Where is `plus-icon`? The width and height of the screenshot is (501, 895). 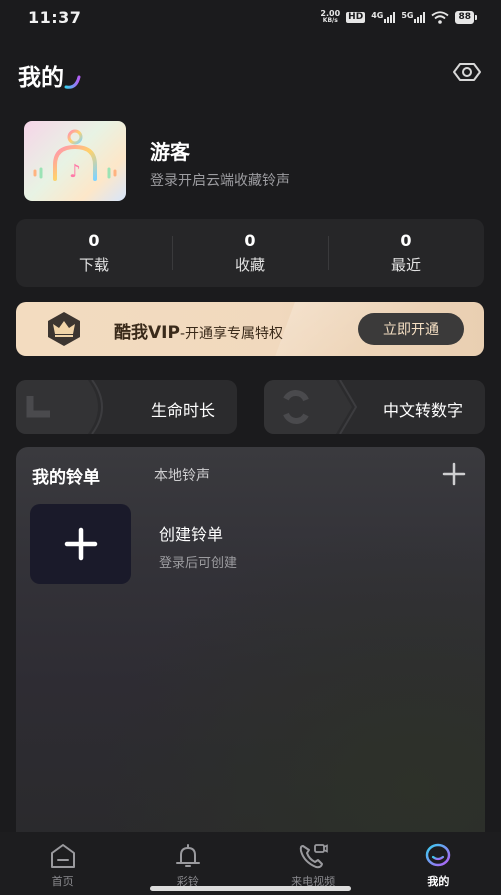
plus-icon is located at coordinates (454, 474).